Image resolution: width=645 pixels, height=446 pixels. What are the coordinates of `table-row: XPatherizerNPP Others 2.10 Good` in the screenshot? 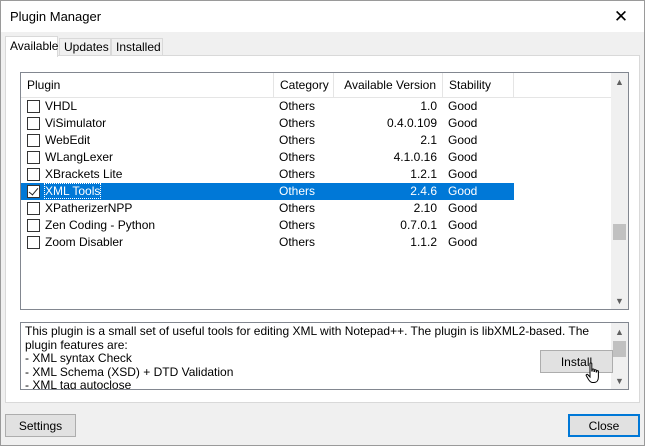 It's located at (267, 208).